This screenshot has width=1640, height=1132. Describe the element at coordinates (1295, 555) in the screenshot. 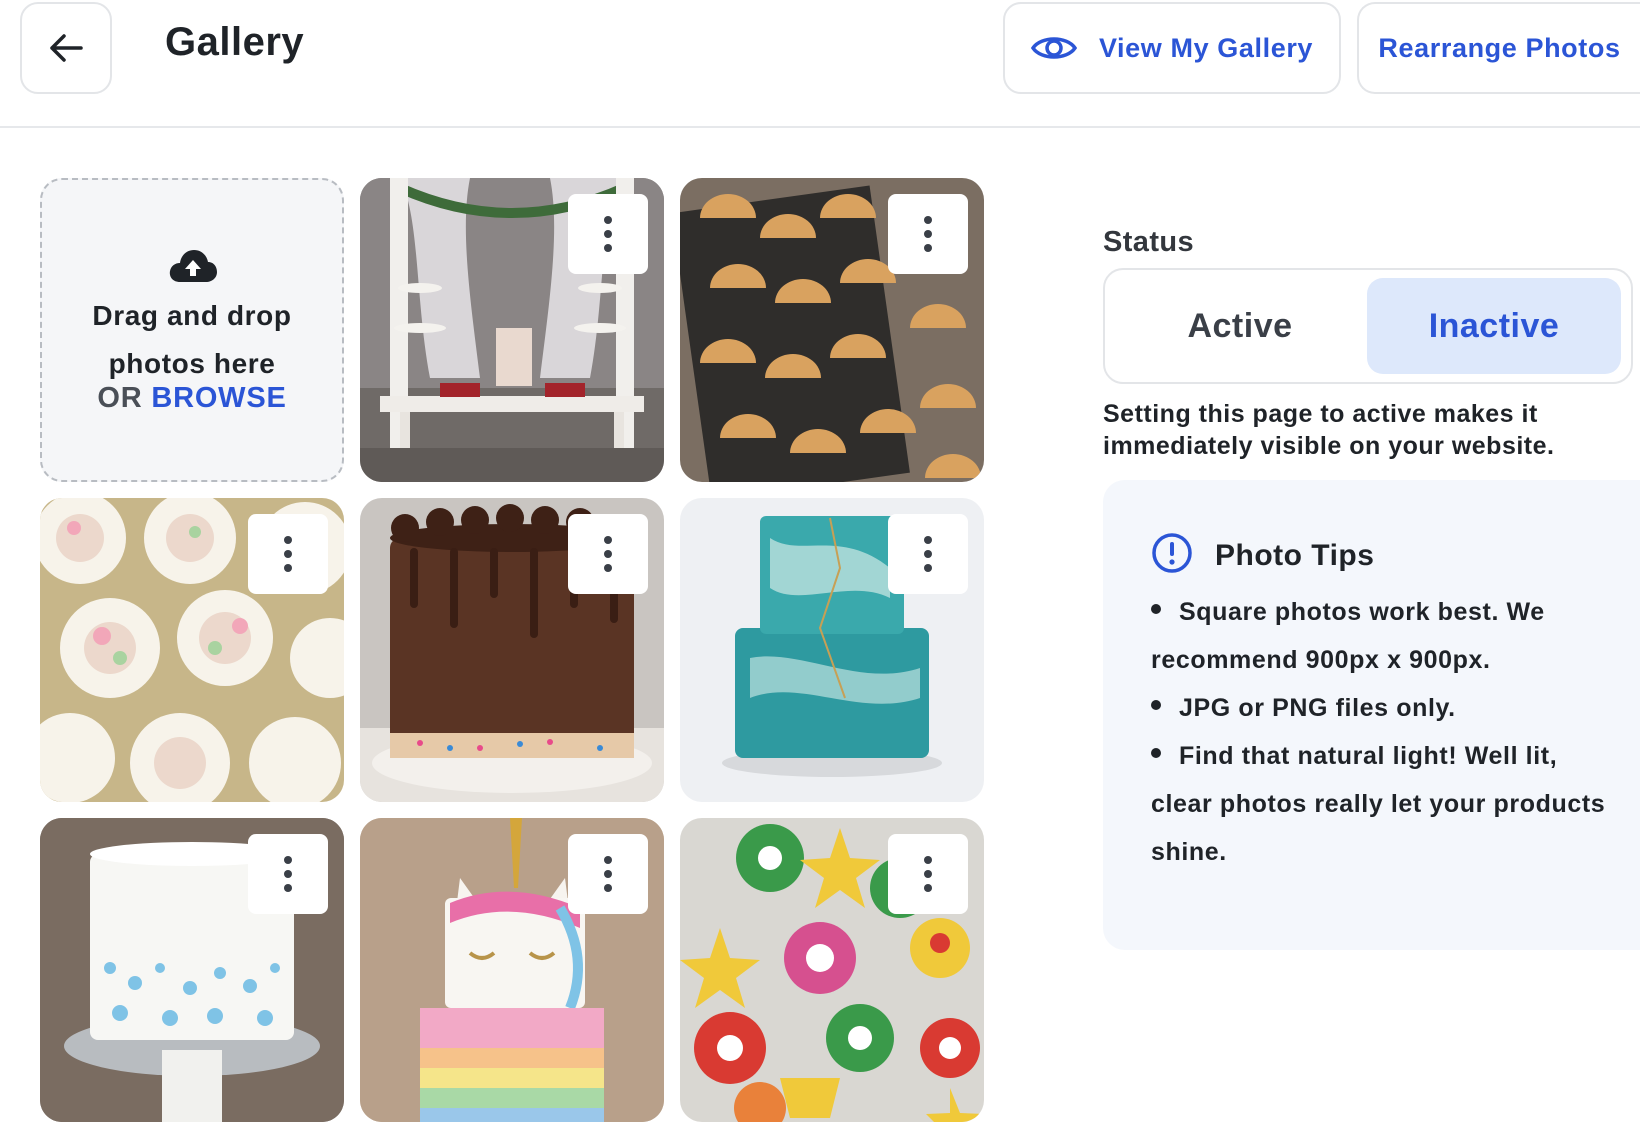

I see `photo-tips-title: Photo Tips` at that location.